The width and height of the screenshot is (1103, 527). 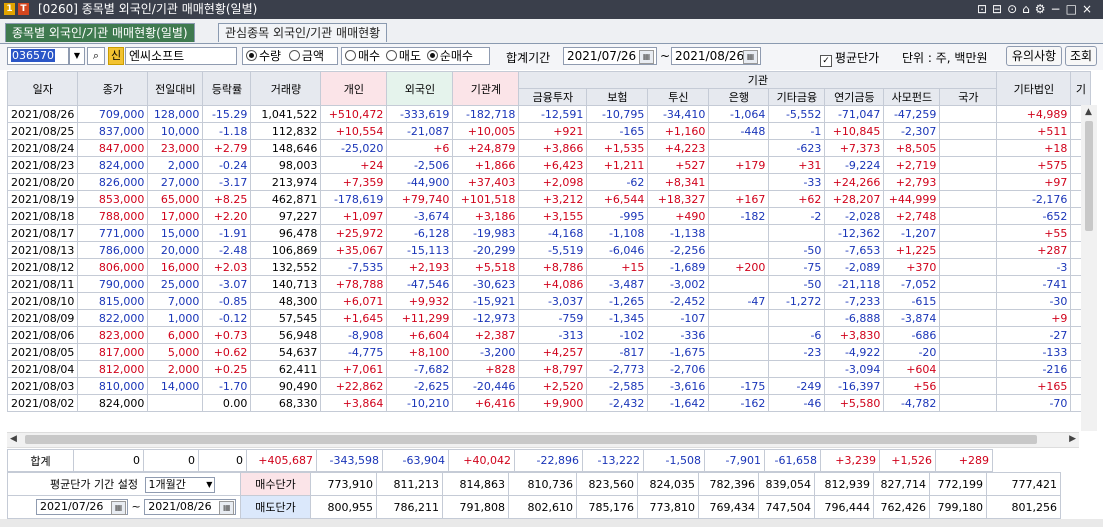 What do you see at coordinates (113, 88) in the screenshot?
I see `header-price: 종가` at bounding box center [113, 88].